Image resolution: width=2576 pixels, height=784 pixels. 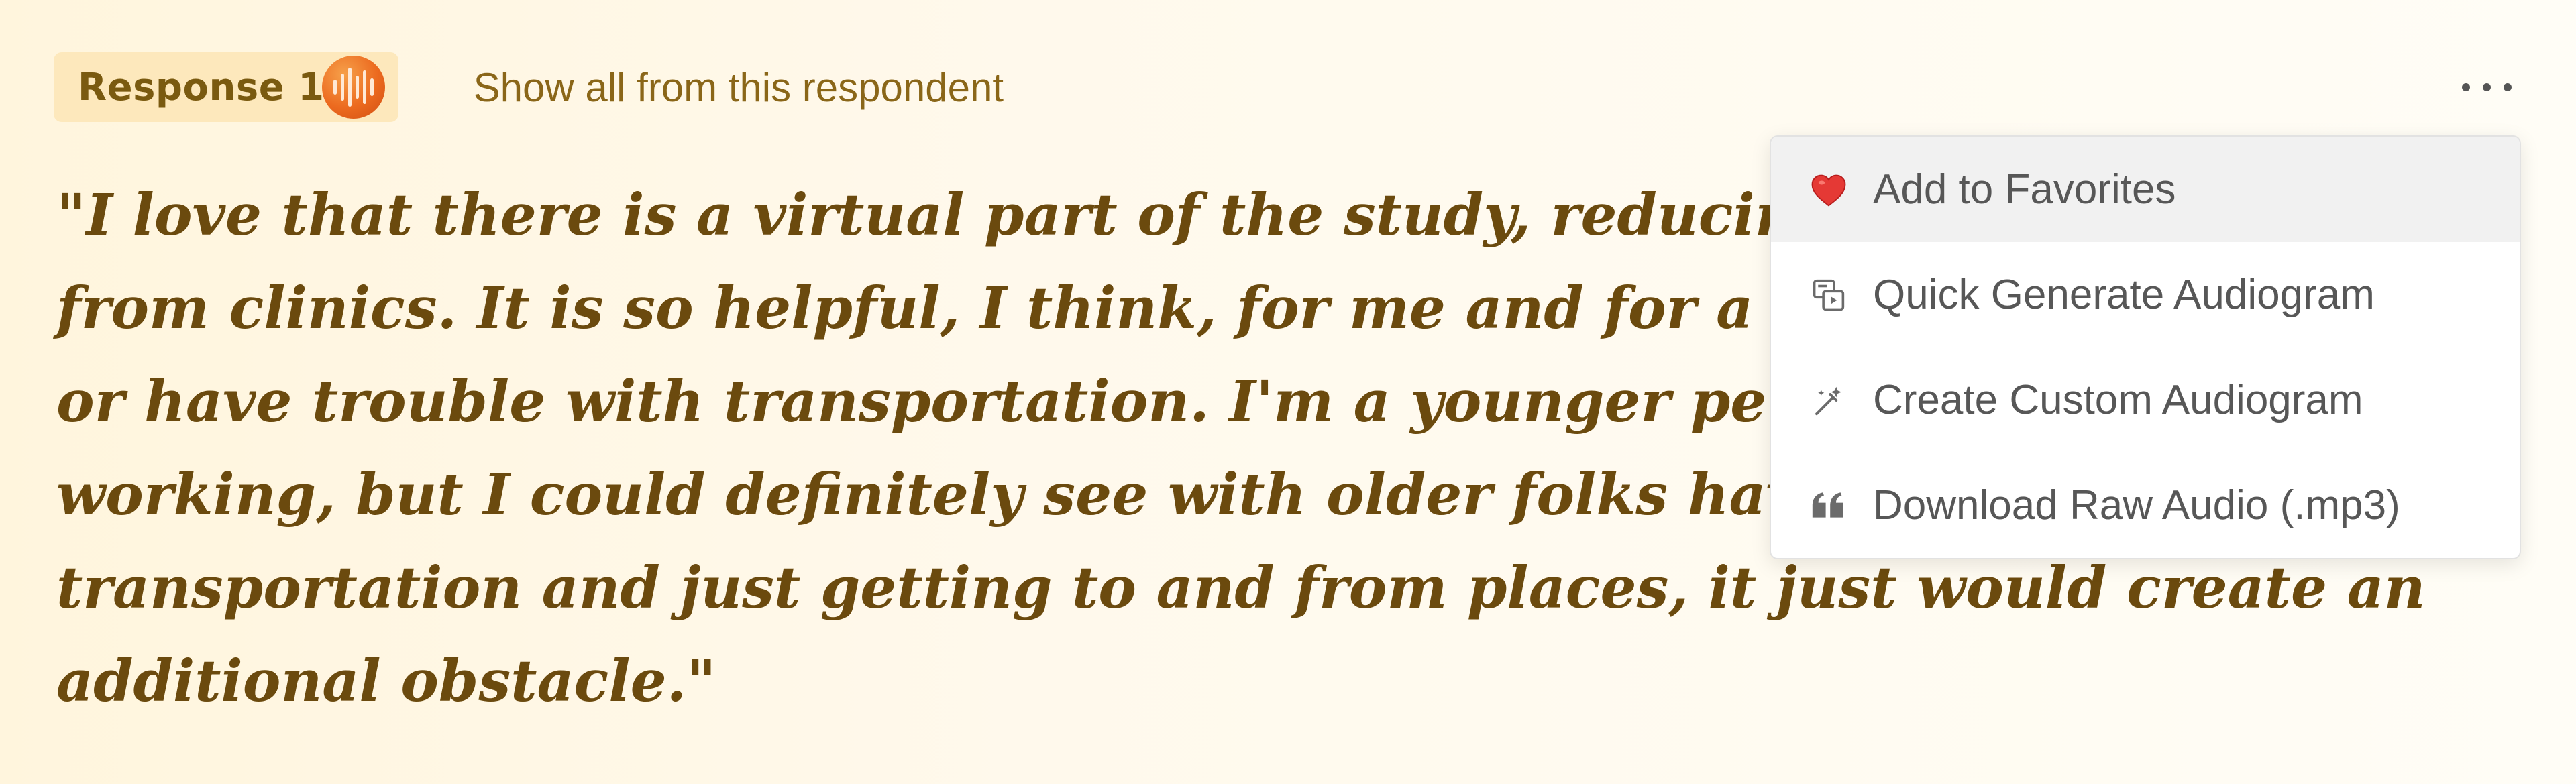 I want to click on heart-icon, so click(x=1829, y=190).